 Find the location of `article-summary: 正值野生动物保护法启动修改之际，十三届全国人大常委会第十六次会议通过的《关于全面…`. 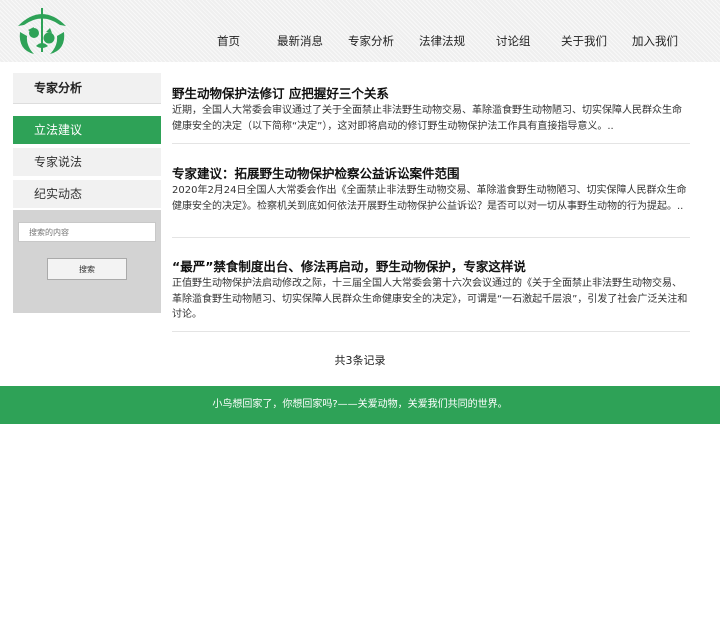

article-summary: 正值野生动物保护法启动修改之际，十三届全国人大常委会第十六次会议通过的《关于全面… is located at coordinates (430, 299).